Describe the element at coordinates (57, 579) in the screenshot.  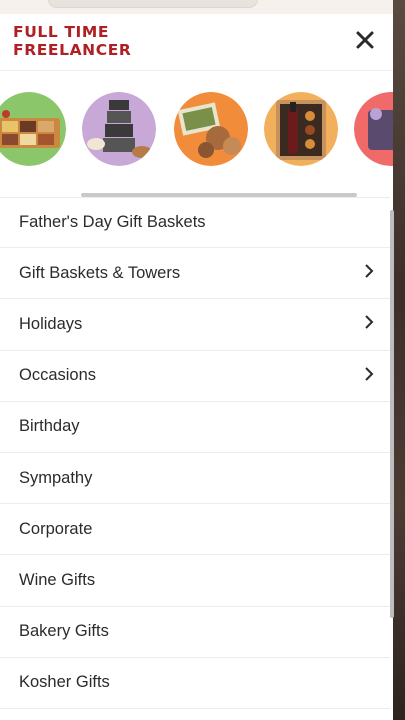
I see `menu-item-label: Wine Gifts` at that location.